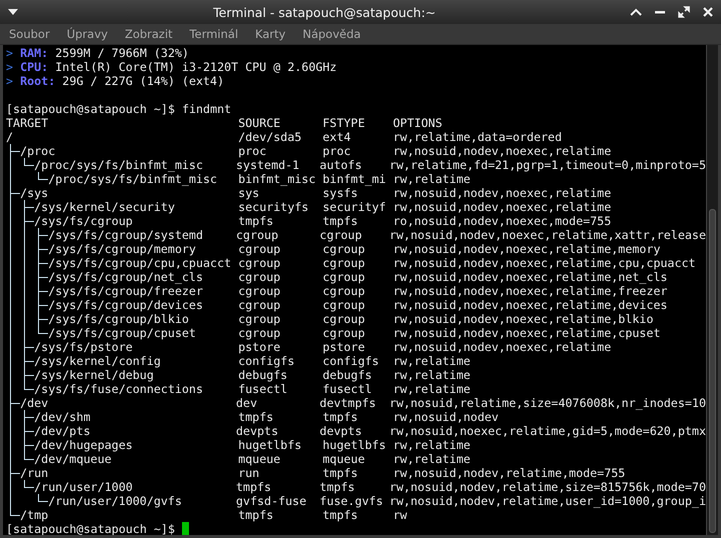  Describe the element at coordinates (502, 221) in the screenshot. I see `mount-options: ro,nosuid,nodev,noexec,mode=755` at that location.